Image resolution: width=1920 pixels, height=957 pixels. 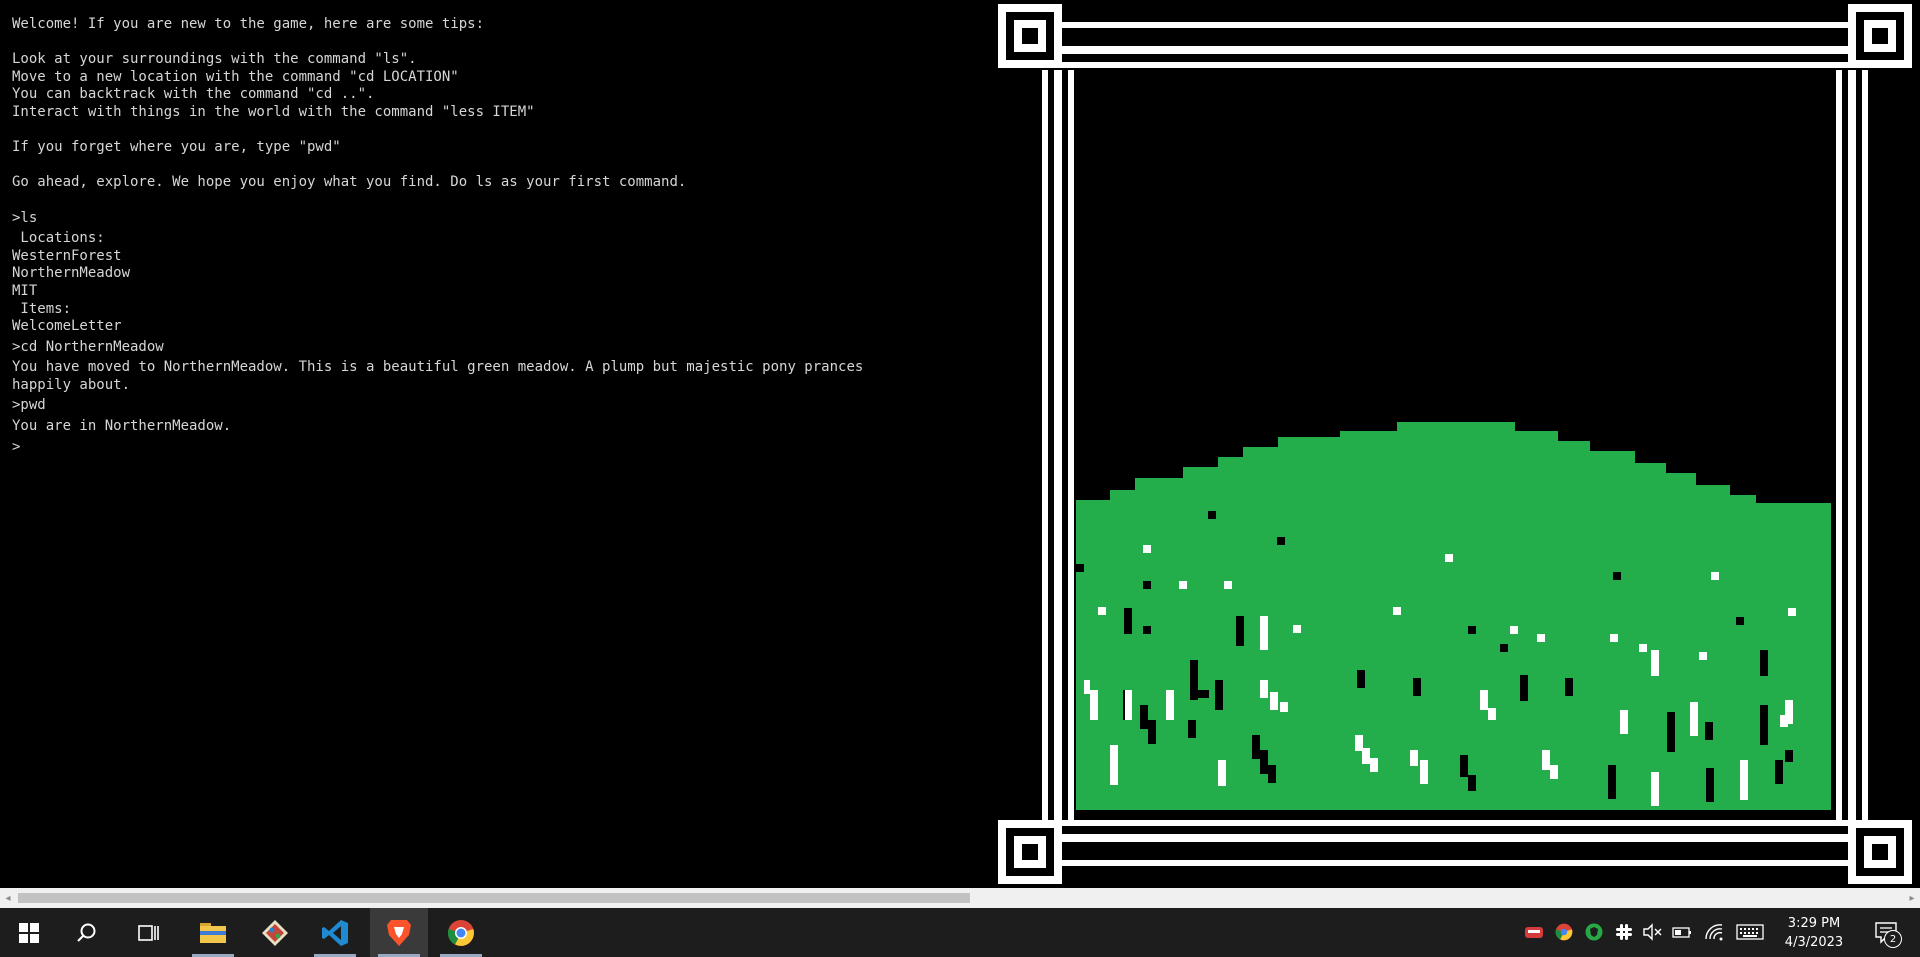 I want to click on tip-pwd-line: If you forget where you are, type "pwd", so click(x=176, y=147).